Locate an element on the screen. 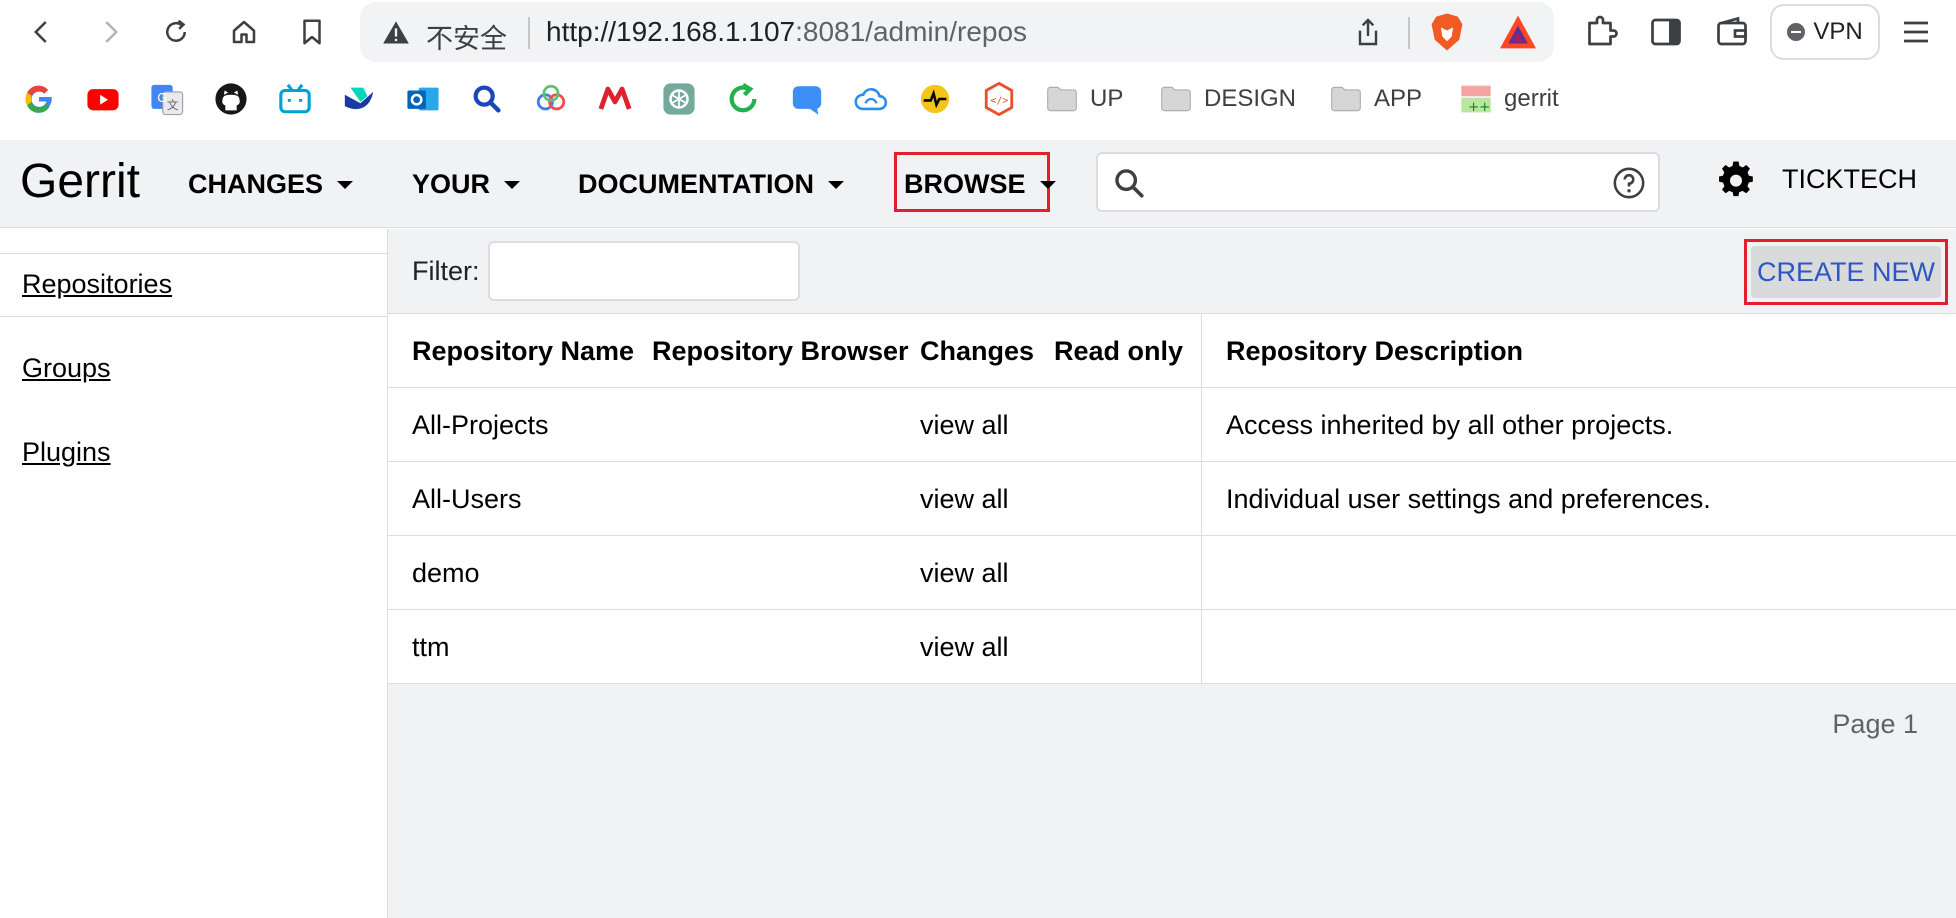  svg-text: G is located at coordinates (162, 98).